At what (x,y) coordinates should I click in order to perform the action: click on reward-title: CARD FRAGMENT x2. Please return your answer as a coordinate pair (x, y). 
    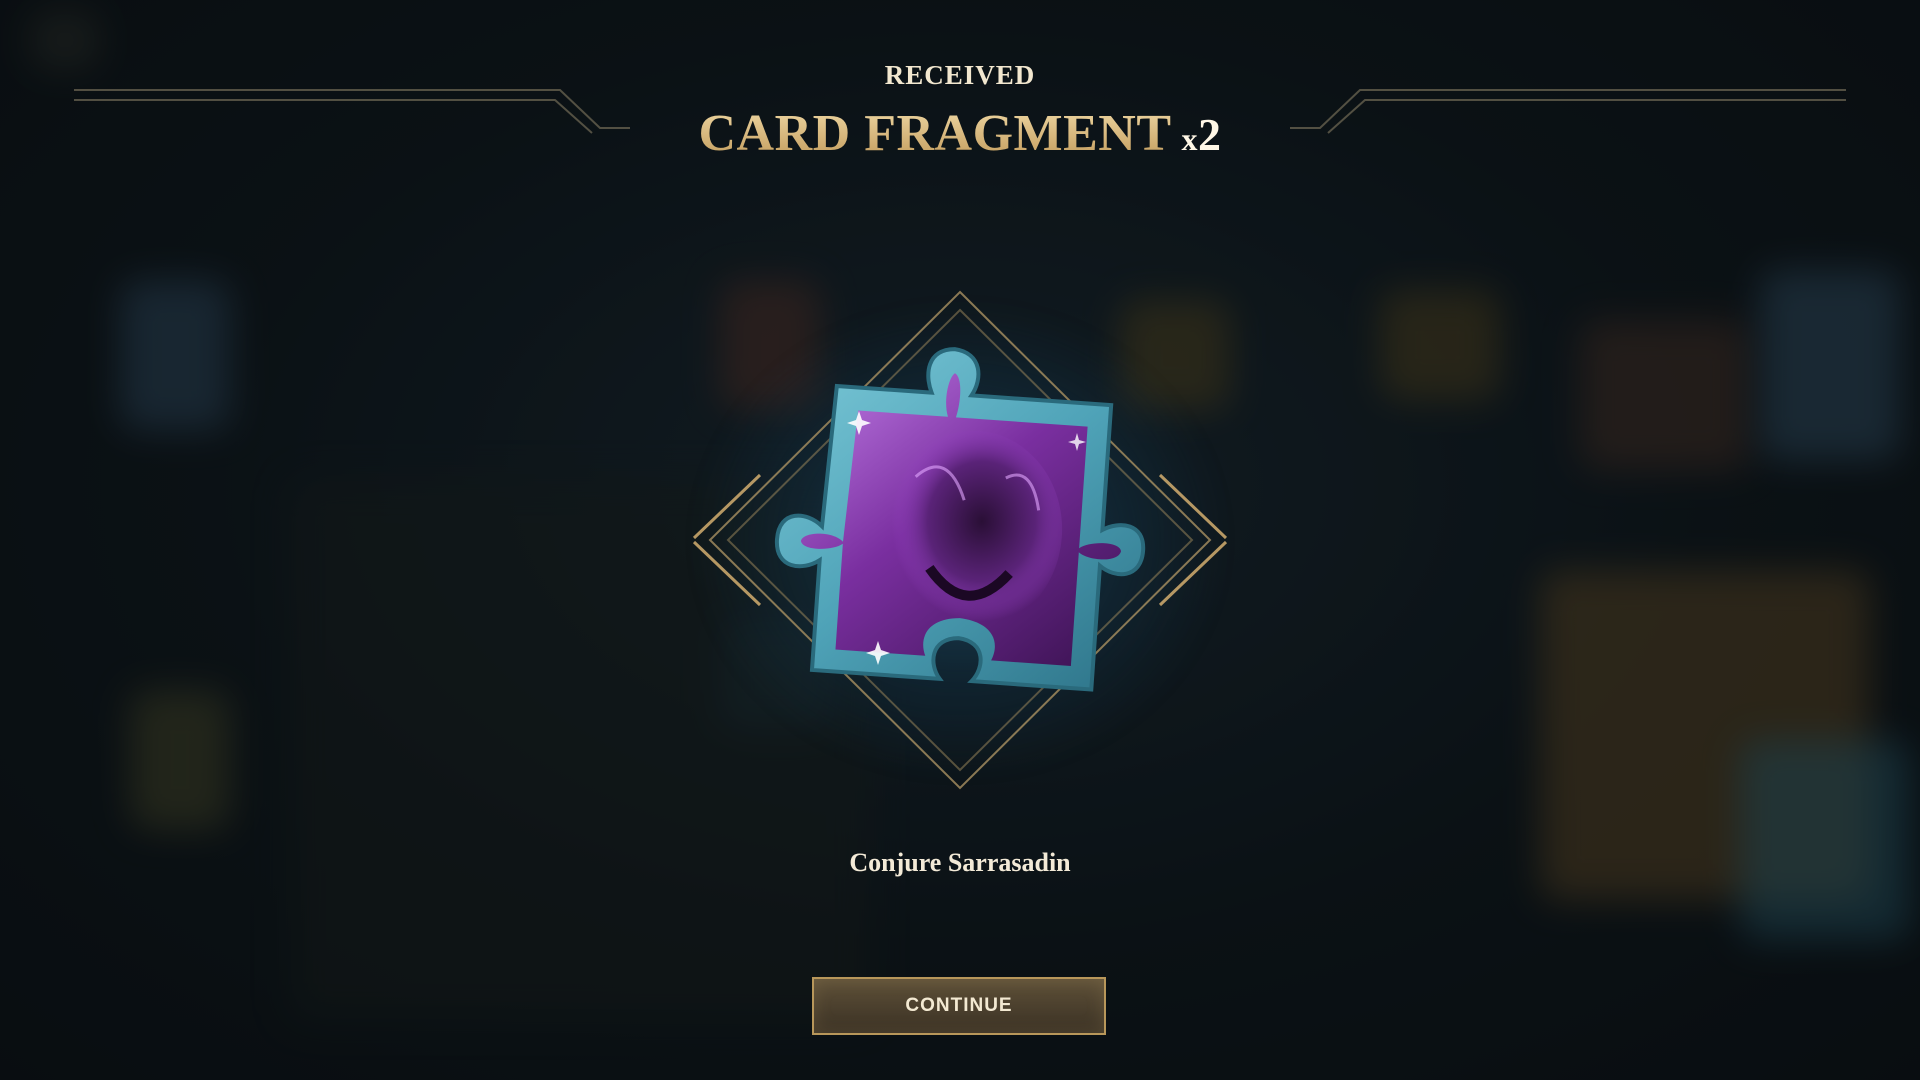
    Looking at the image, I should click on (960, 133).